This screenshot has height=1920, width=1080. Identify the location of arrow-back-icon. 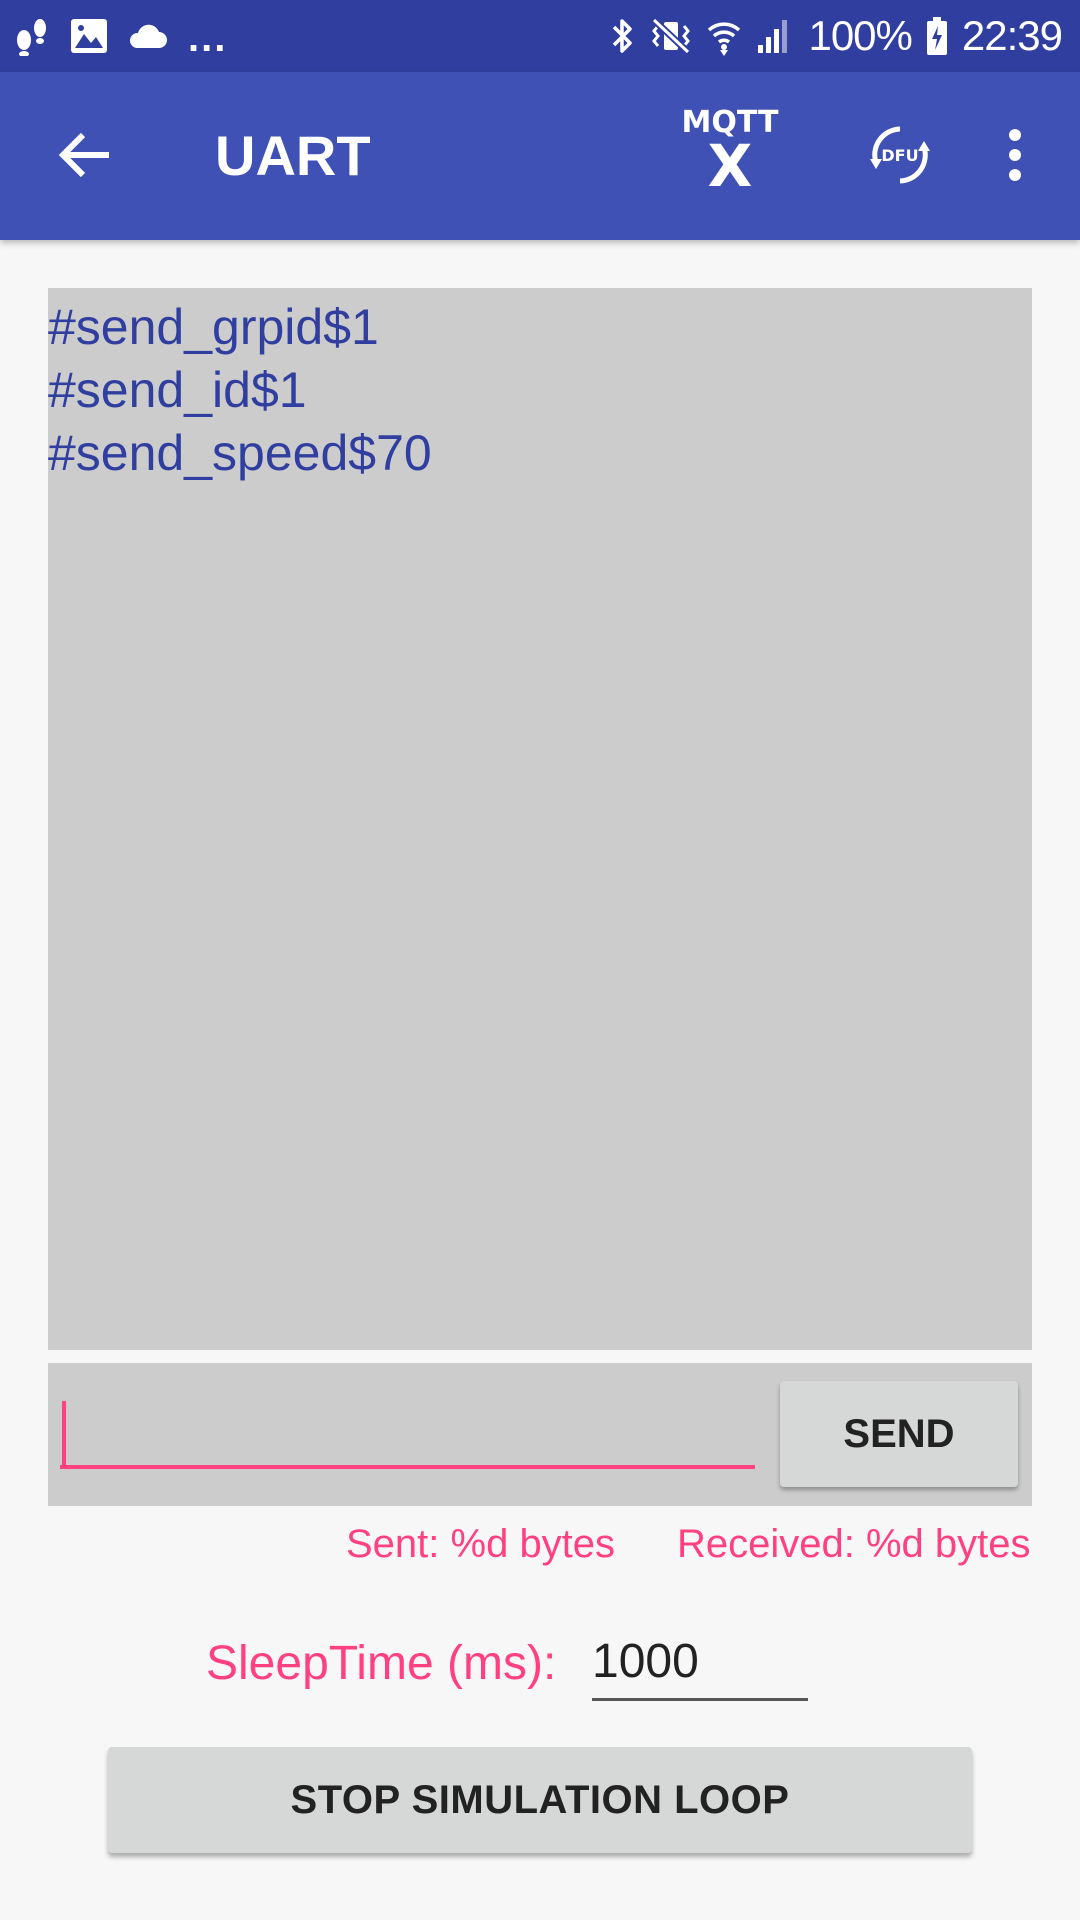
(85, 157).